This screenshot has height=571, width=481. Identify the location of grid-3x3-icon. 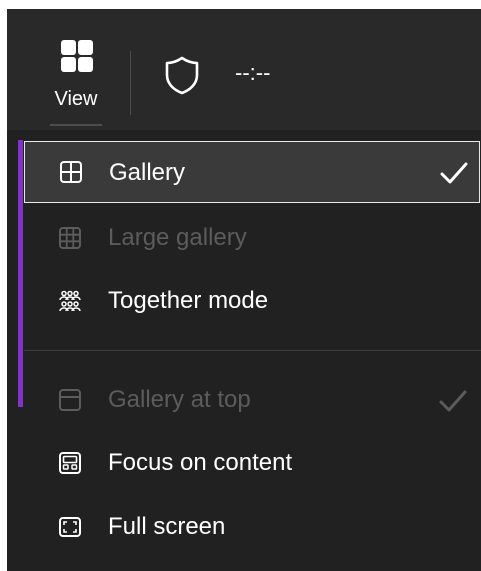
(70, 238).